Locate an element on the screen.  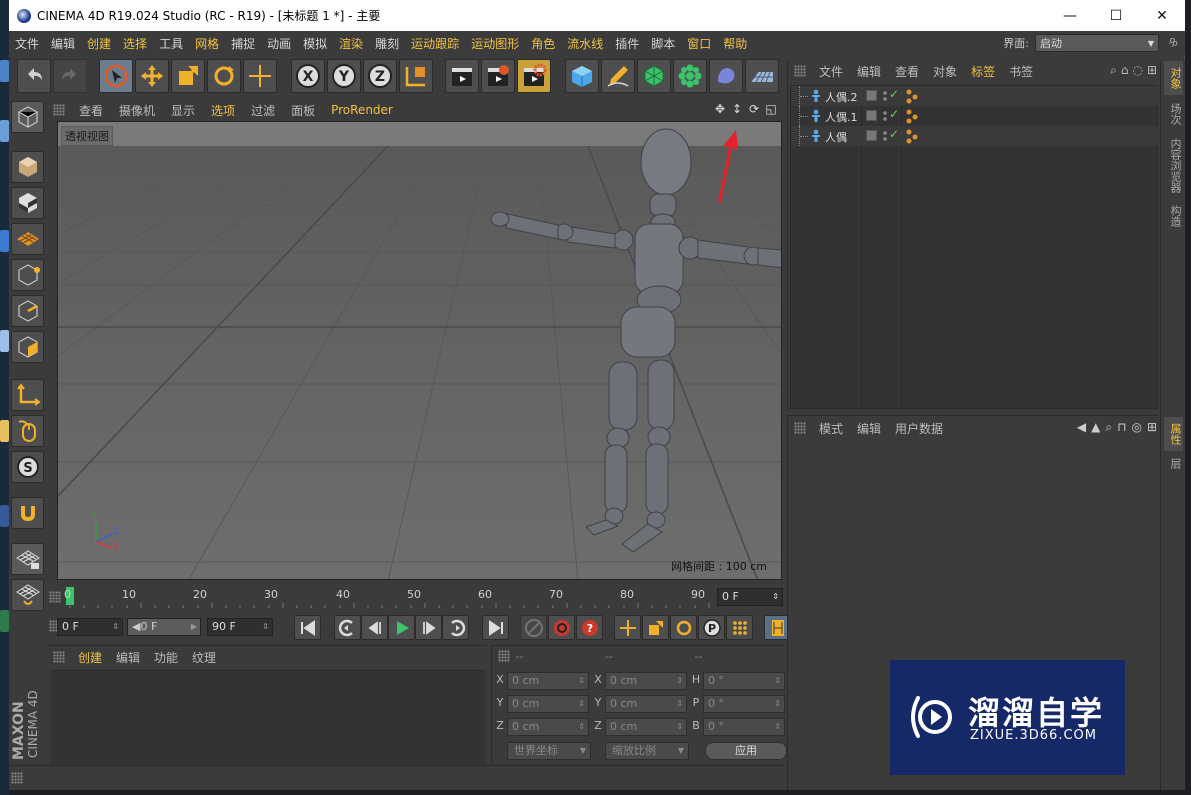
object-row: 人偶.1 ✓ is located at coordinates (975, 116).